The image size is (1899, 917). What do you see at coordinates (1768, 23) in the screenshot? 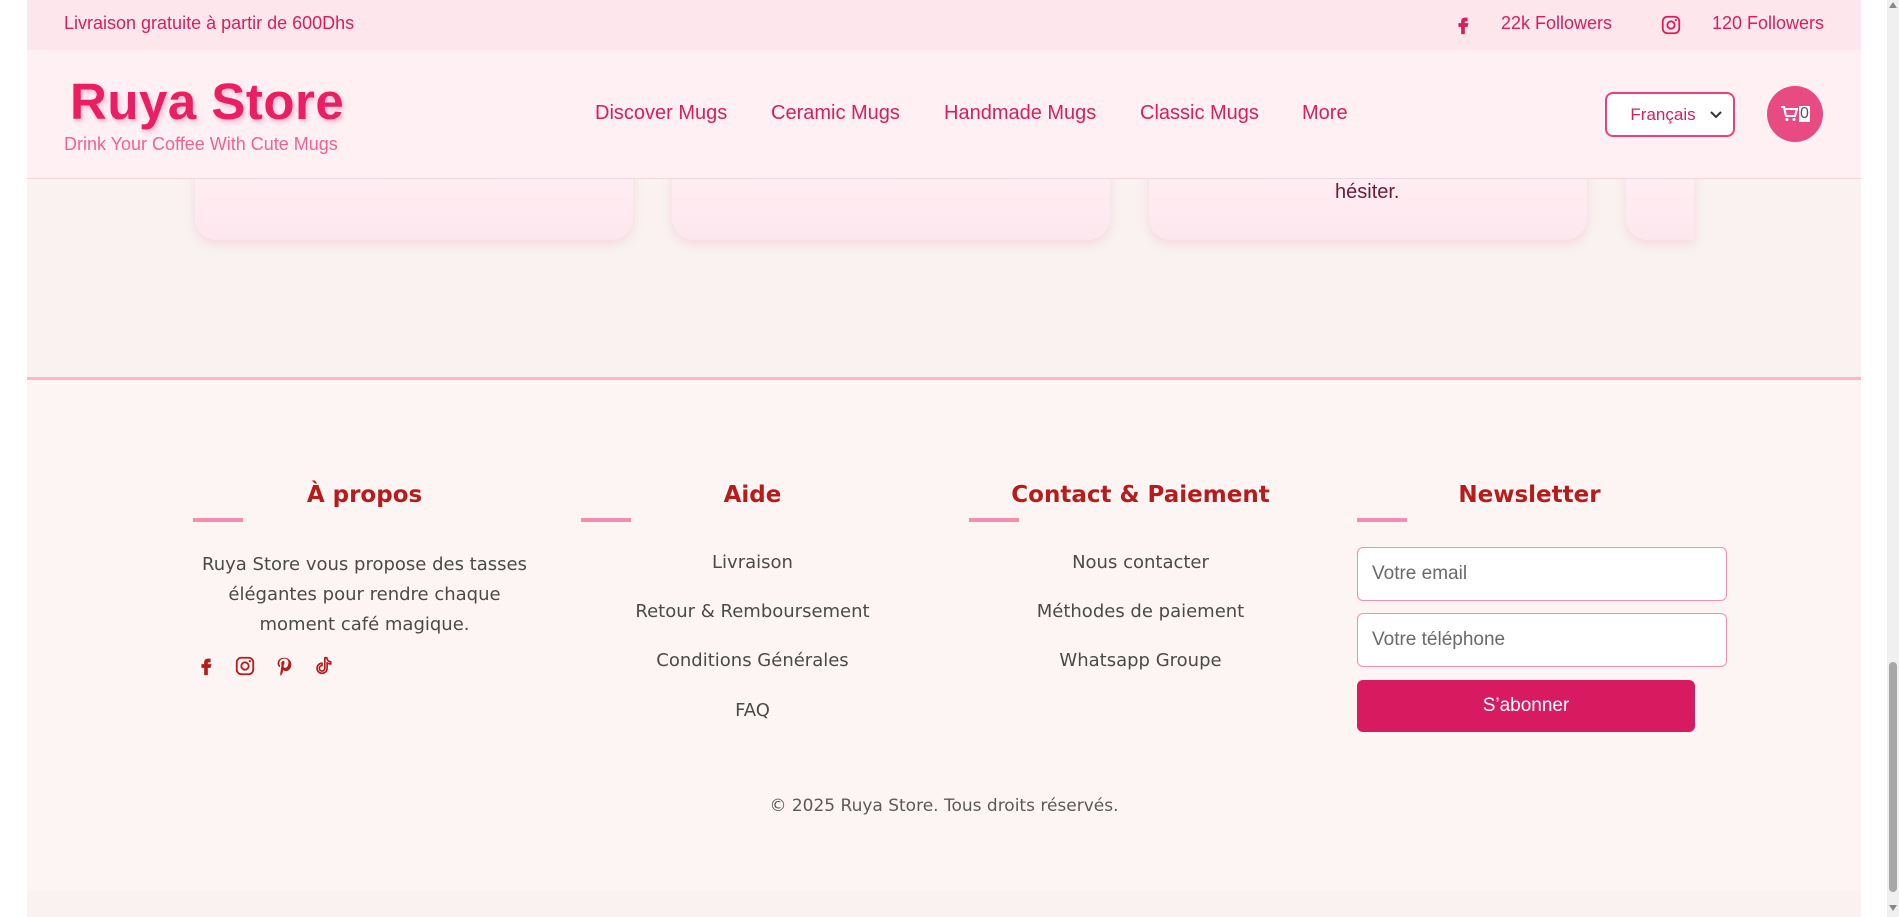
I see `instagram-followers: 120 Followers` at bounding box center [1768, 23].